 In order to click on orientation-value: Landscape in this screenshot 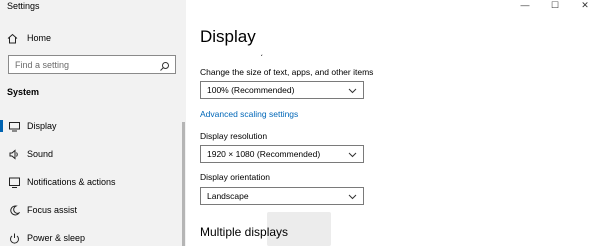, I will do `click(228, 196)`.